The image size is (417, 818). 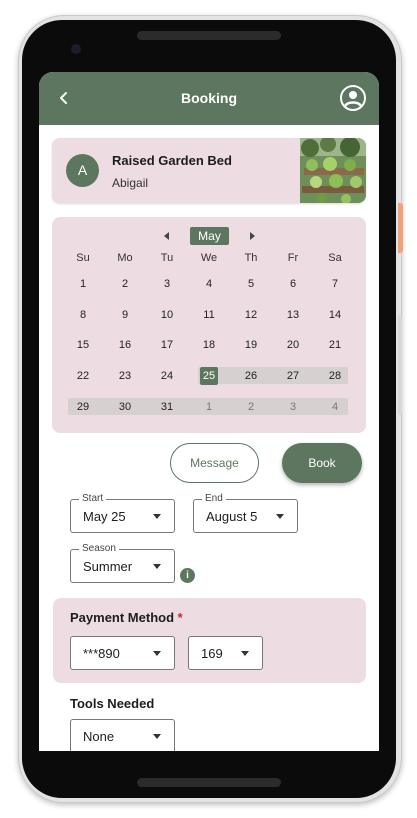 I want to click on weekday-label: Fr, so click(x=293, y=258).